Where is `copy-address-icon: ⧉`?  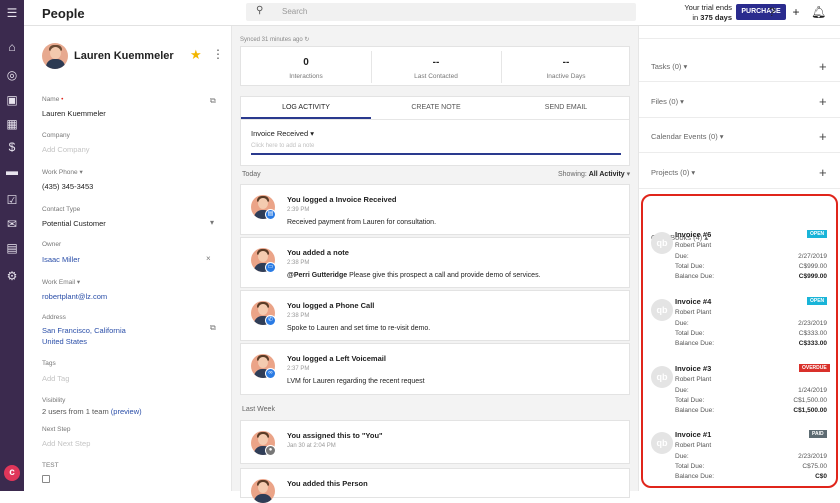
copy-address-icon: ⧉ is located at coordinates (213, 328).